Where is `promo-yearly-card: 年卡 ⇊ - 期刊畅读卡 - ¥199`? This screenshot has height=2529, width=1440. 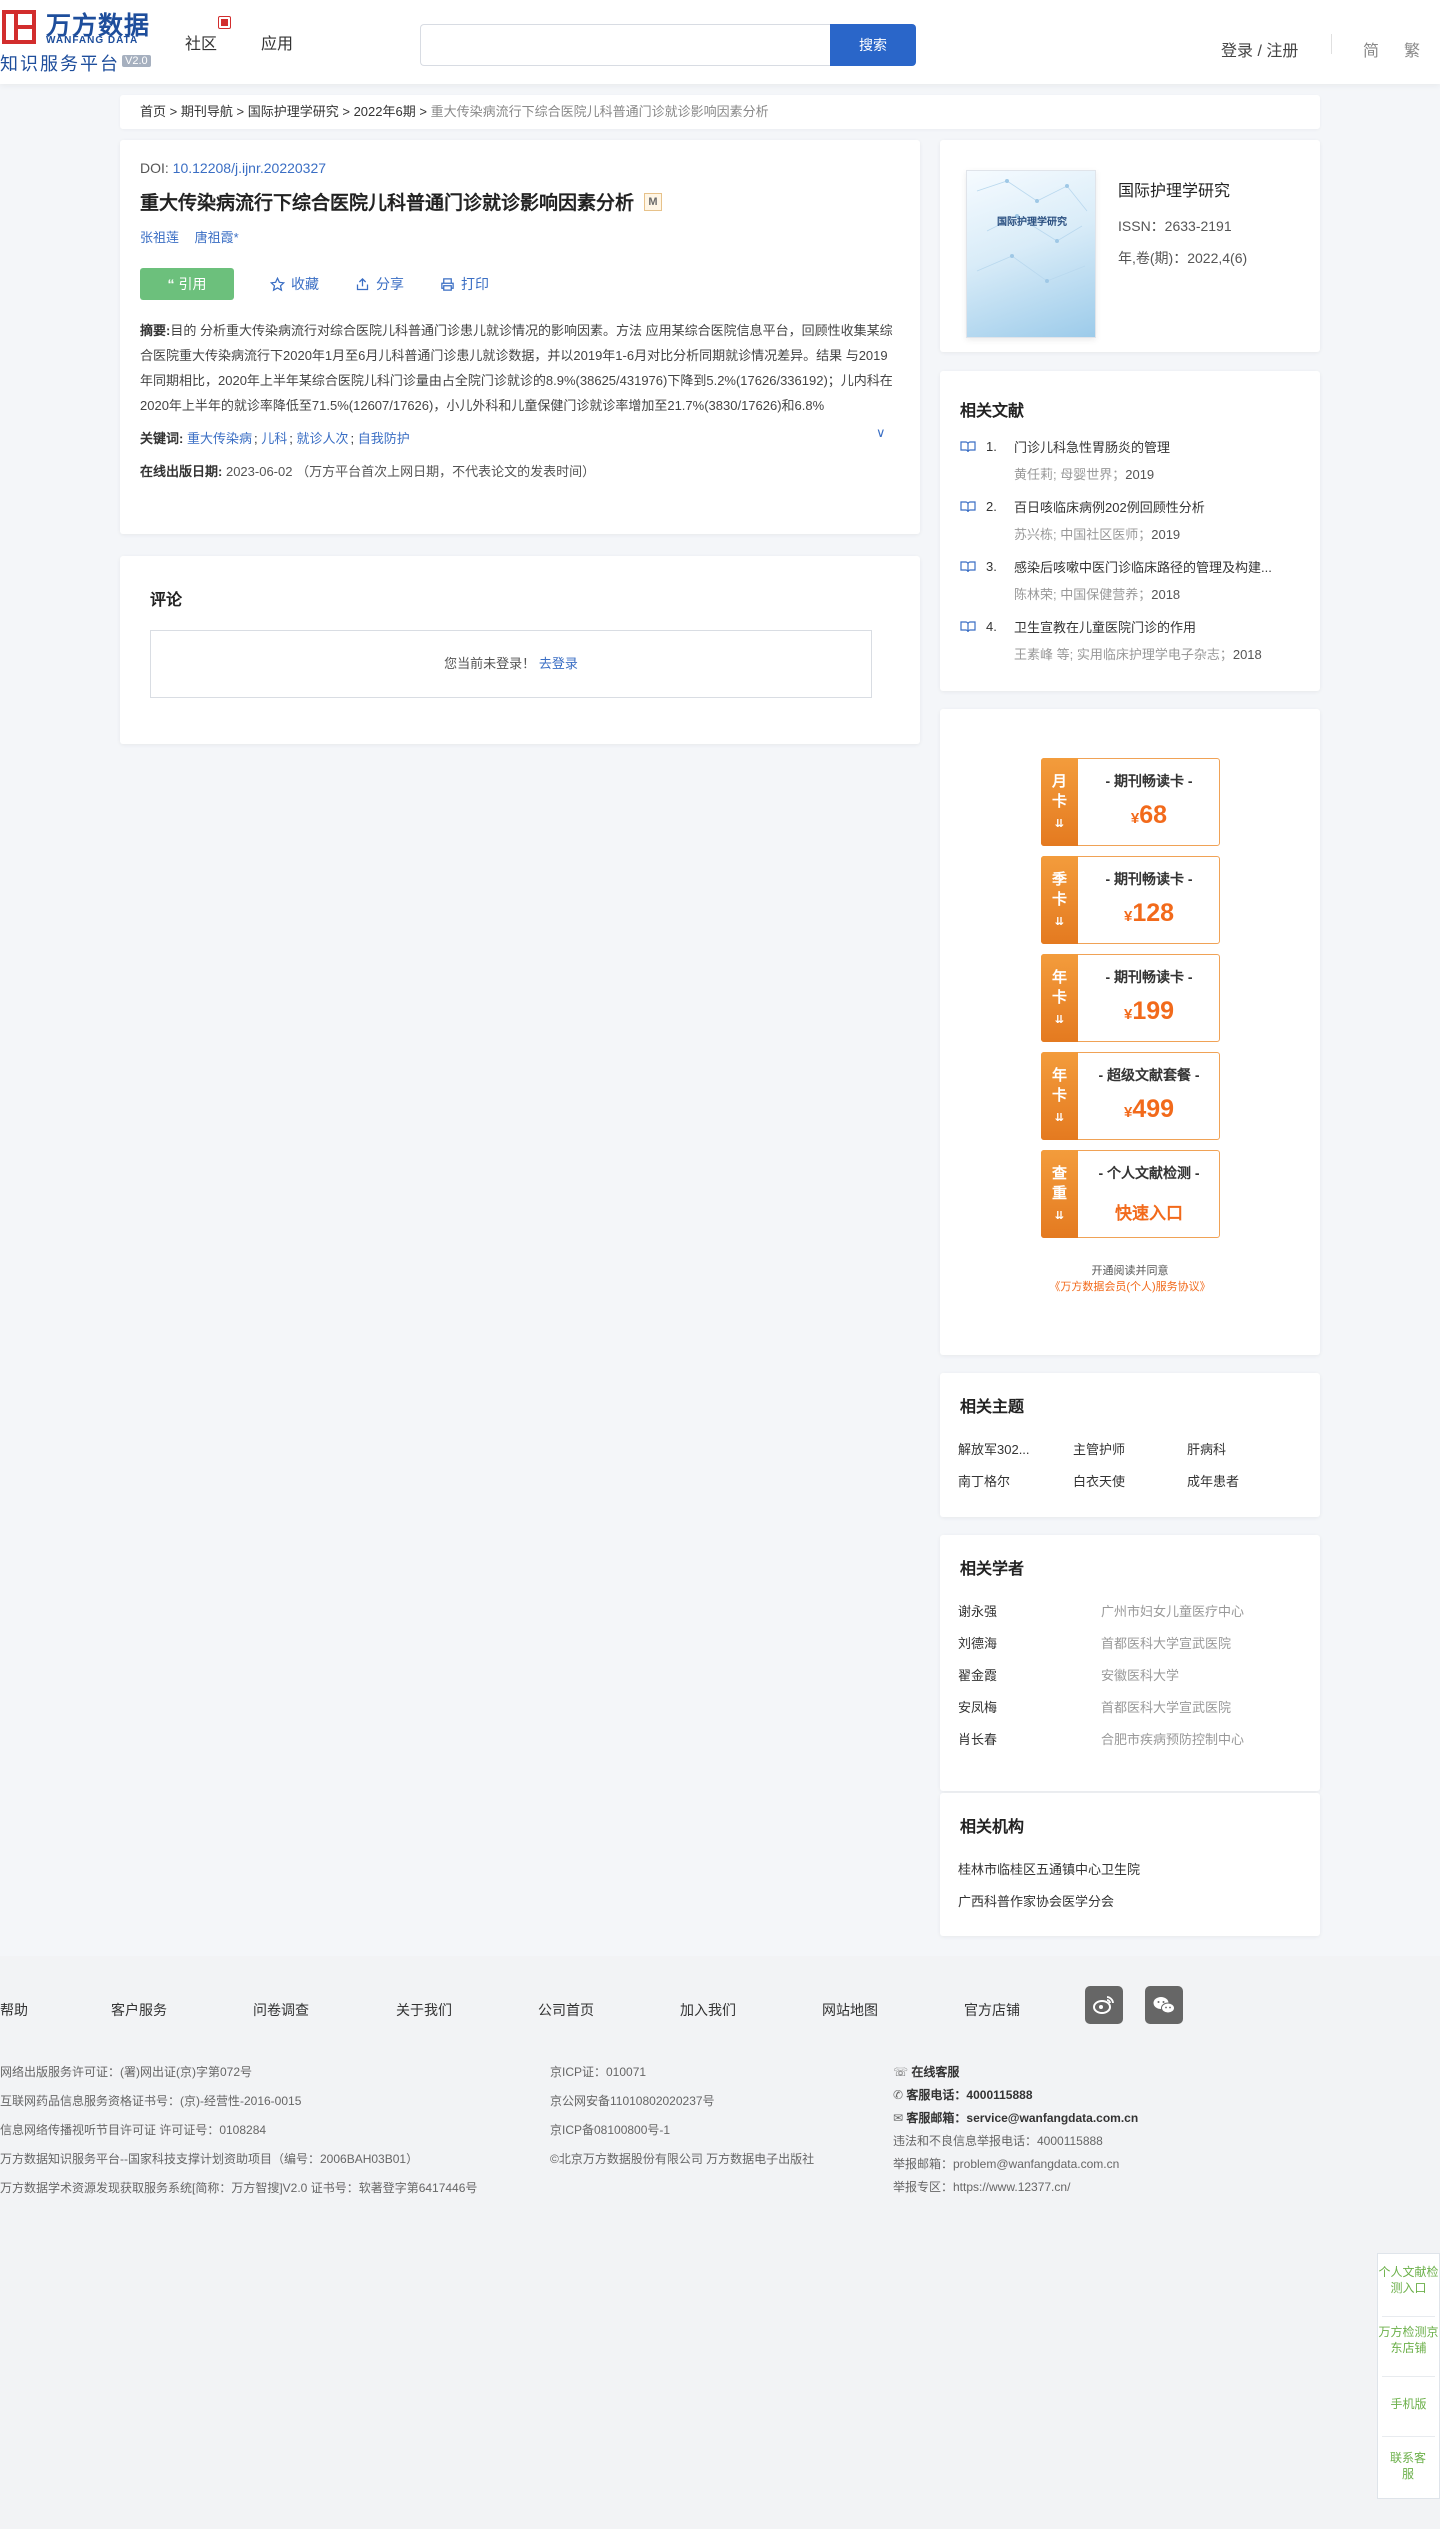
promo-yearly-card: 年卡 ⇊ - 期刊畅读卡 - ¥199 is located at coordinates (1130, 998).